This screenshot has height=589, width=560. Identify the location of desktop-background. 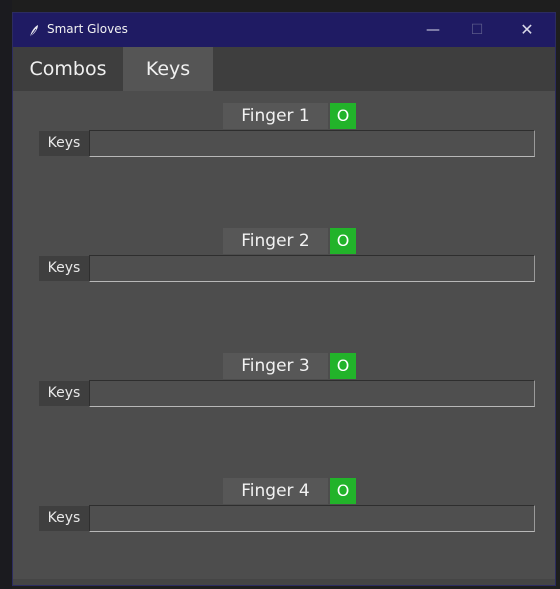
(6, 294).